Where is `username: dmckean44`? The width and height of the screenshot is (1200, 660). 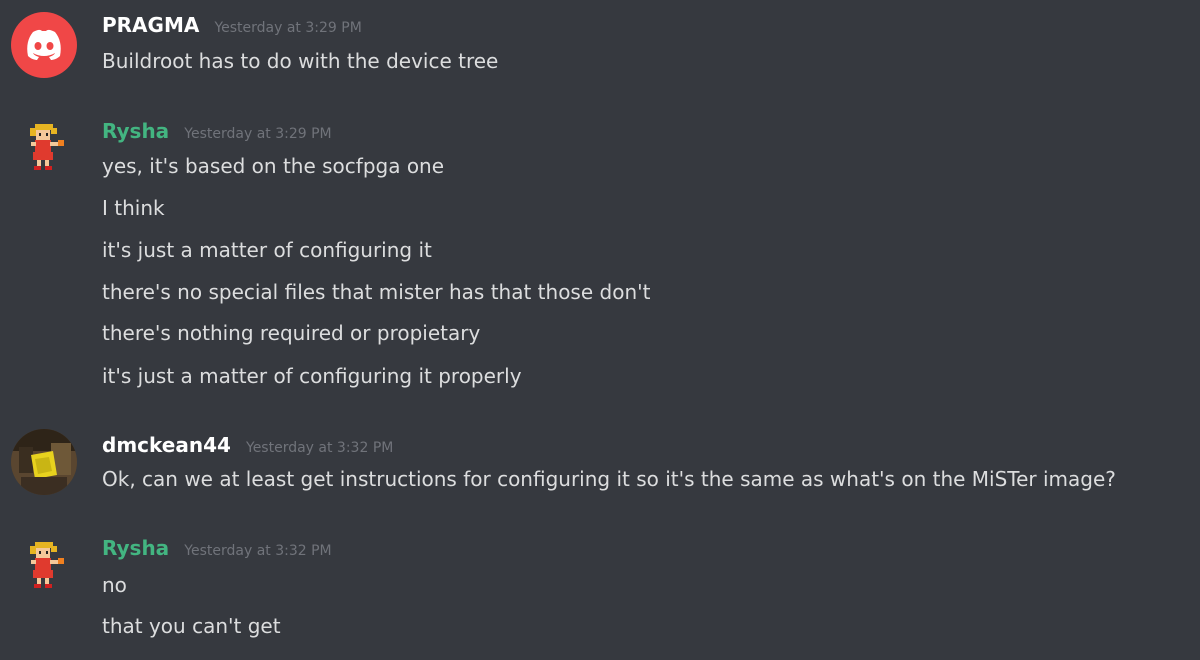
username: dmckean44 is located at coordinates (166, 445).